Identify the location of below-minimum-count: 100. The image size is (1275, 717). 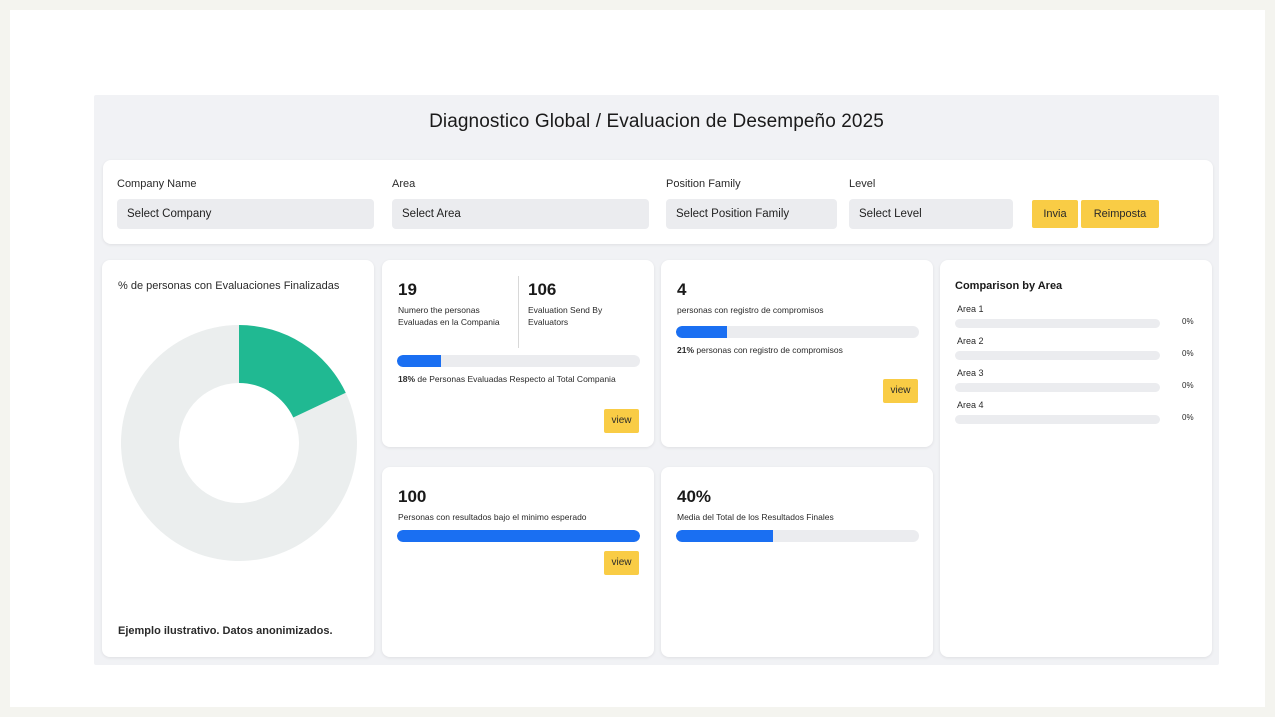
(412, 496).